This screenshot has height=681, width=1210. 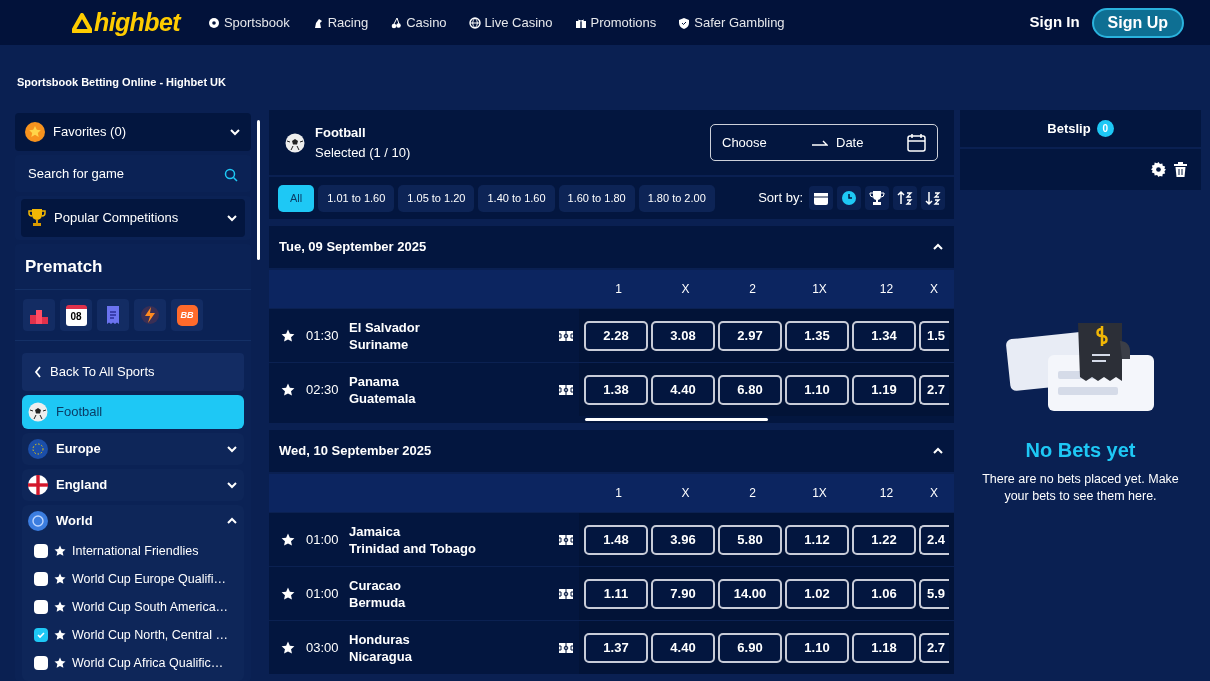 I want to click on odds-button: 1.06, so click(x=884, y=593).